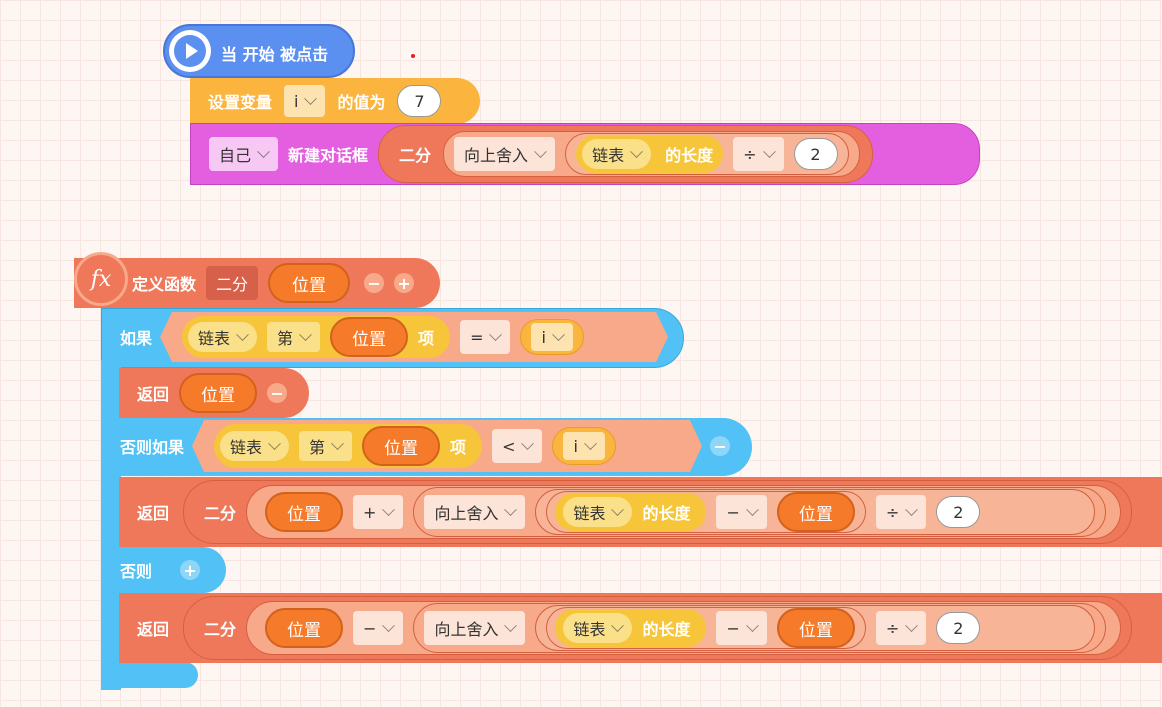 Image resolution: width=1162 pixels, height=707 pixels. What do you see at coordinates (335, 101) in the screenshot?
I see `set-variable-block: 设置变量 i 的值为 7` at bounding box center [335, 101].